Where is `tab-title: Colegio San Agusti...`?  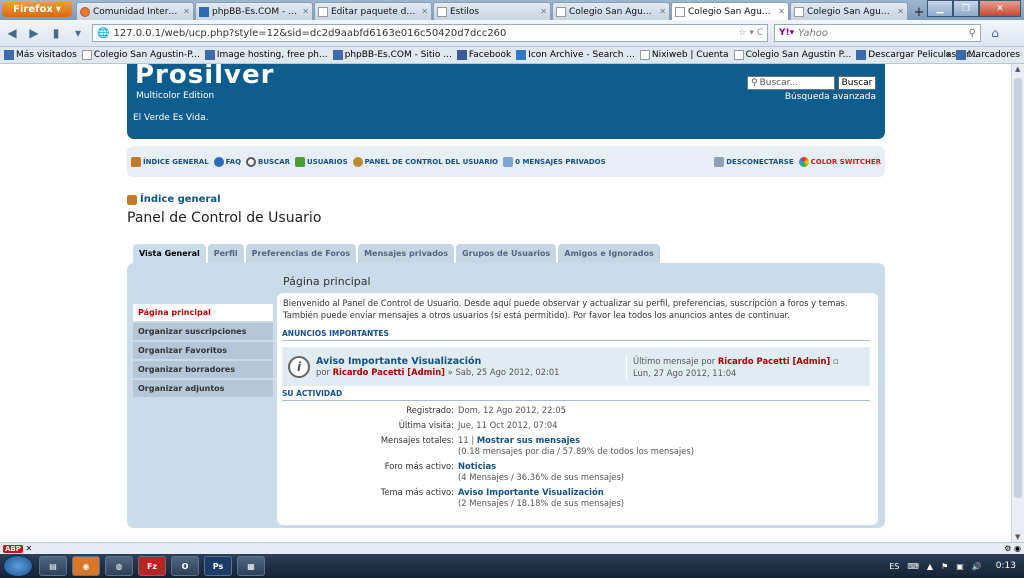 tab-title: Colegio San Agusti... is located at coordinates (851, 11).